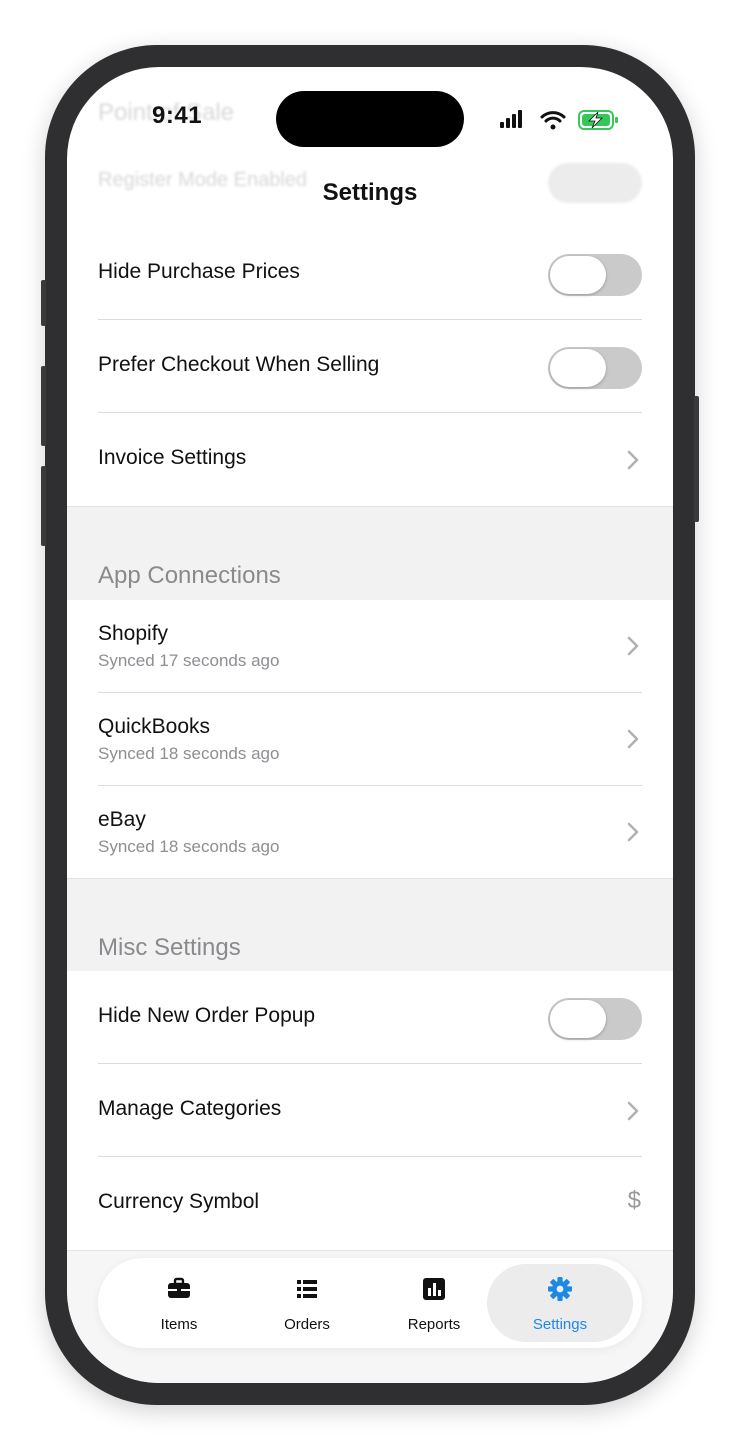 The width and height of the screenshot is (740, 1450). I want to click on row-label: Hide Purchase Prices, so click(199, 271).